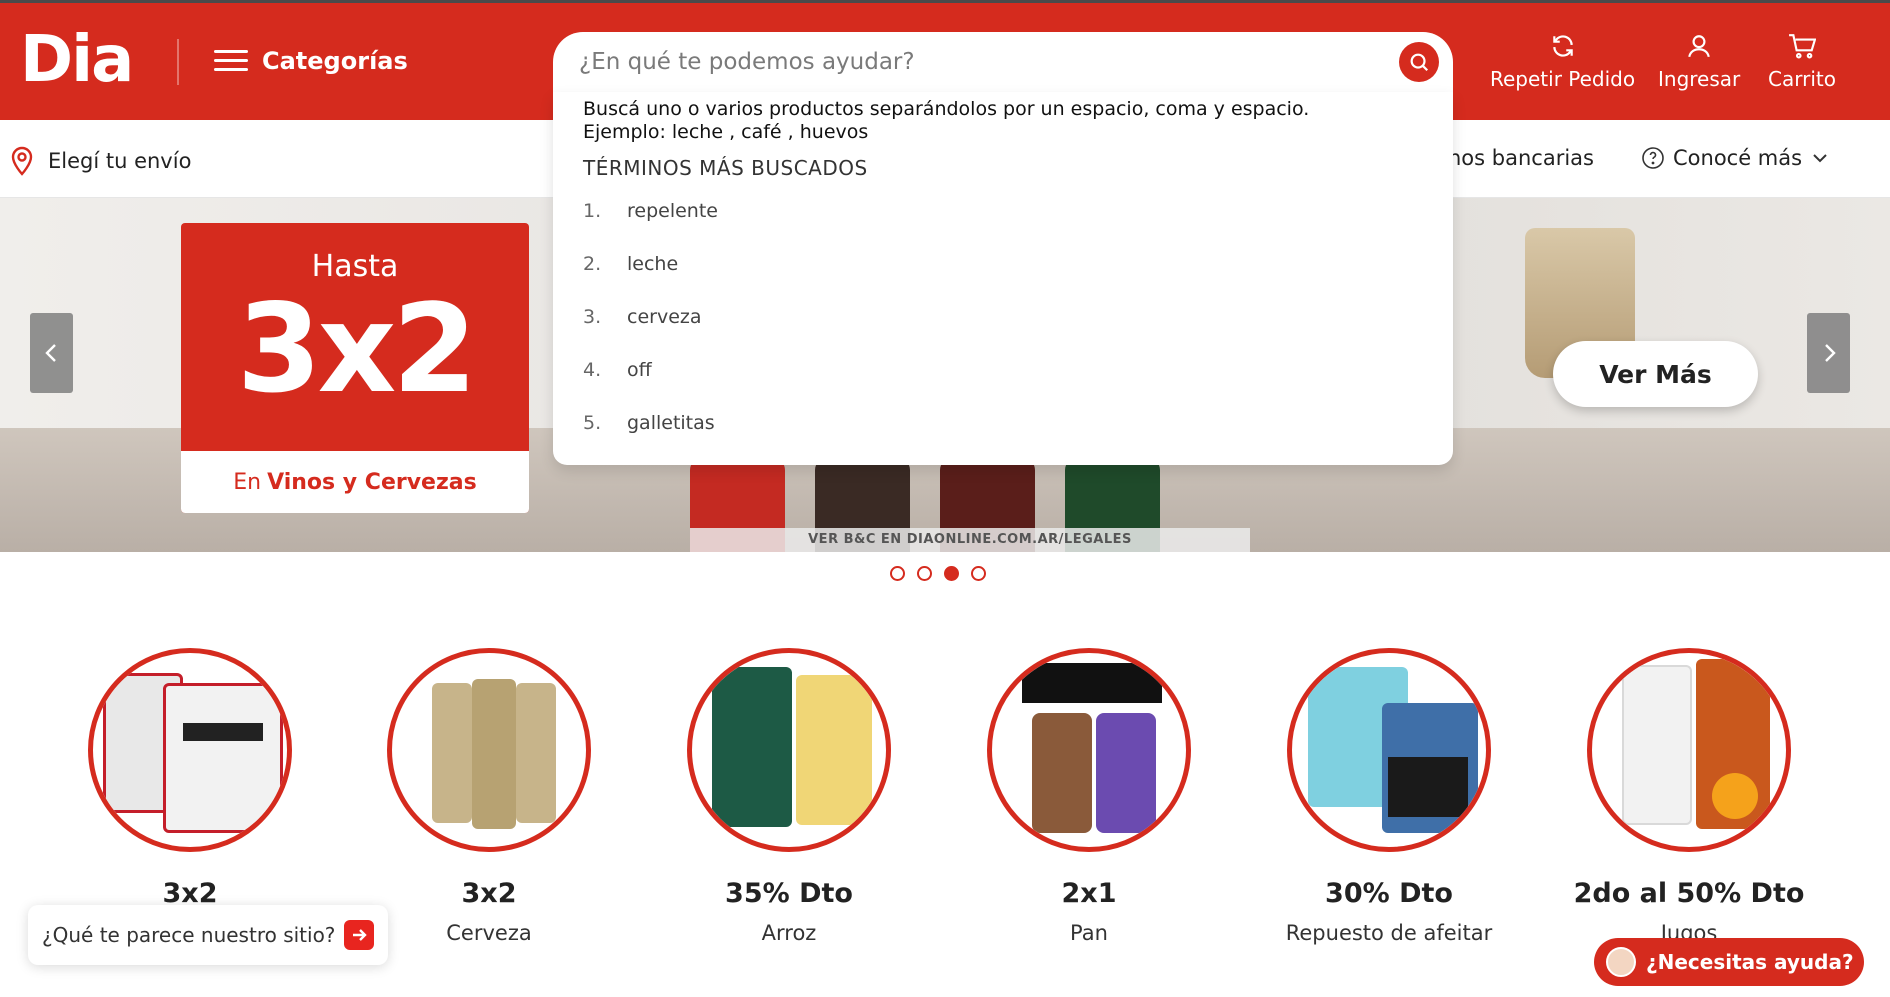 The height and width of the screenshot is (997, 1890). What do you see at coordinates (789, 933) in the screenshot?
I see `category-name: Arroz` at bounding box center [789, 933].